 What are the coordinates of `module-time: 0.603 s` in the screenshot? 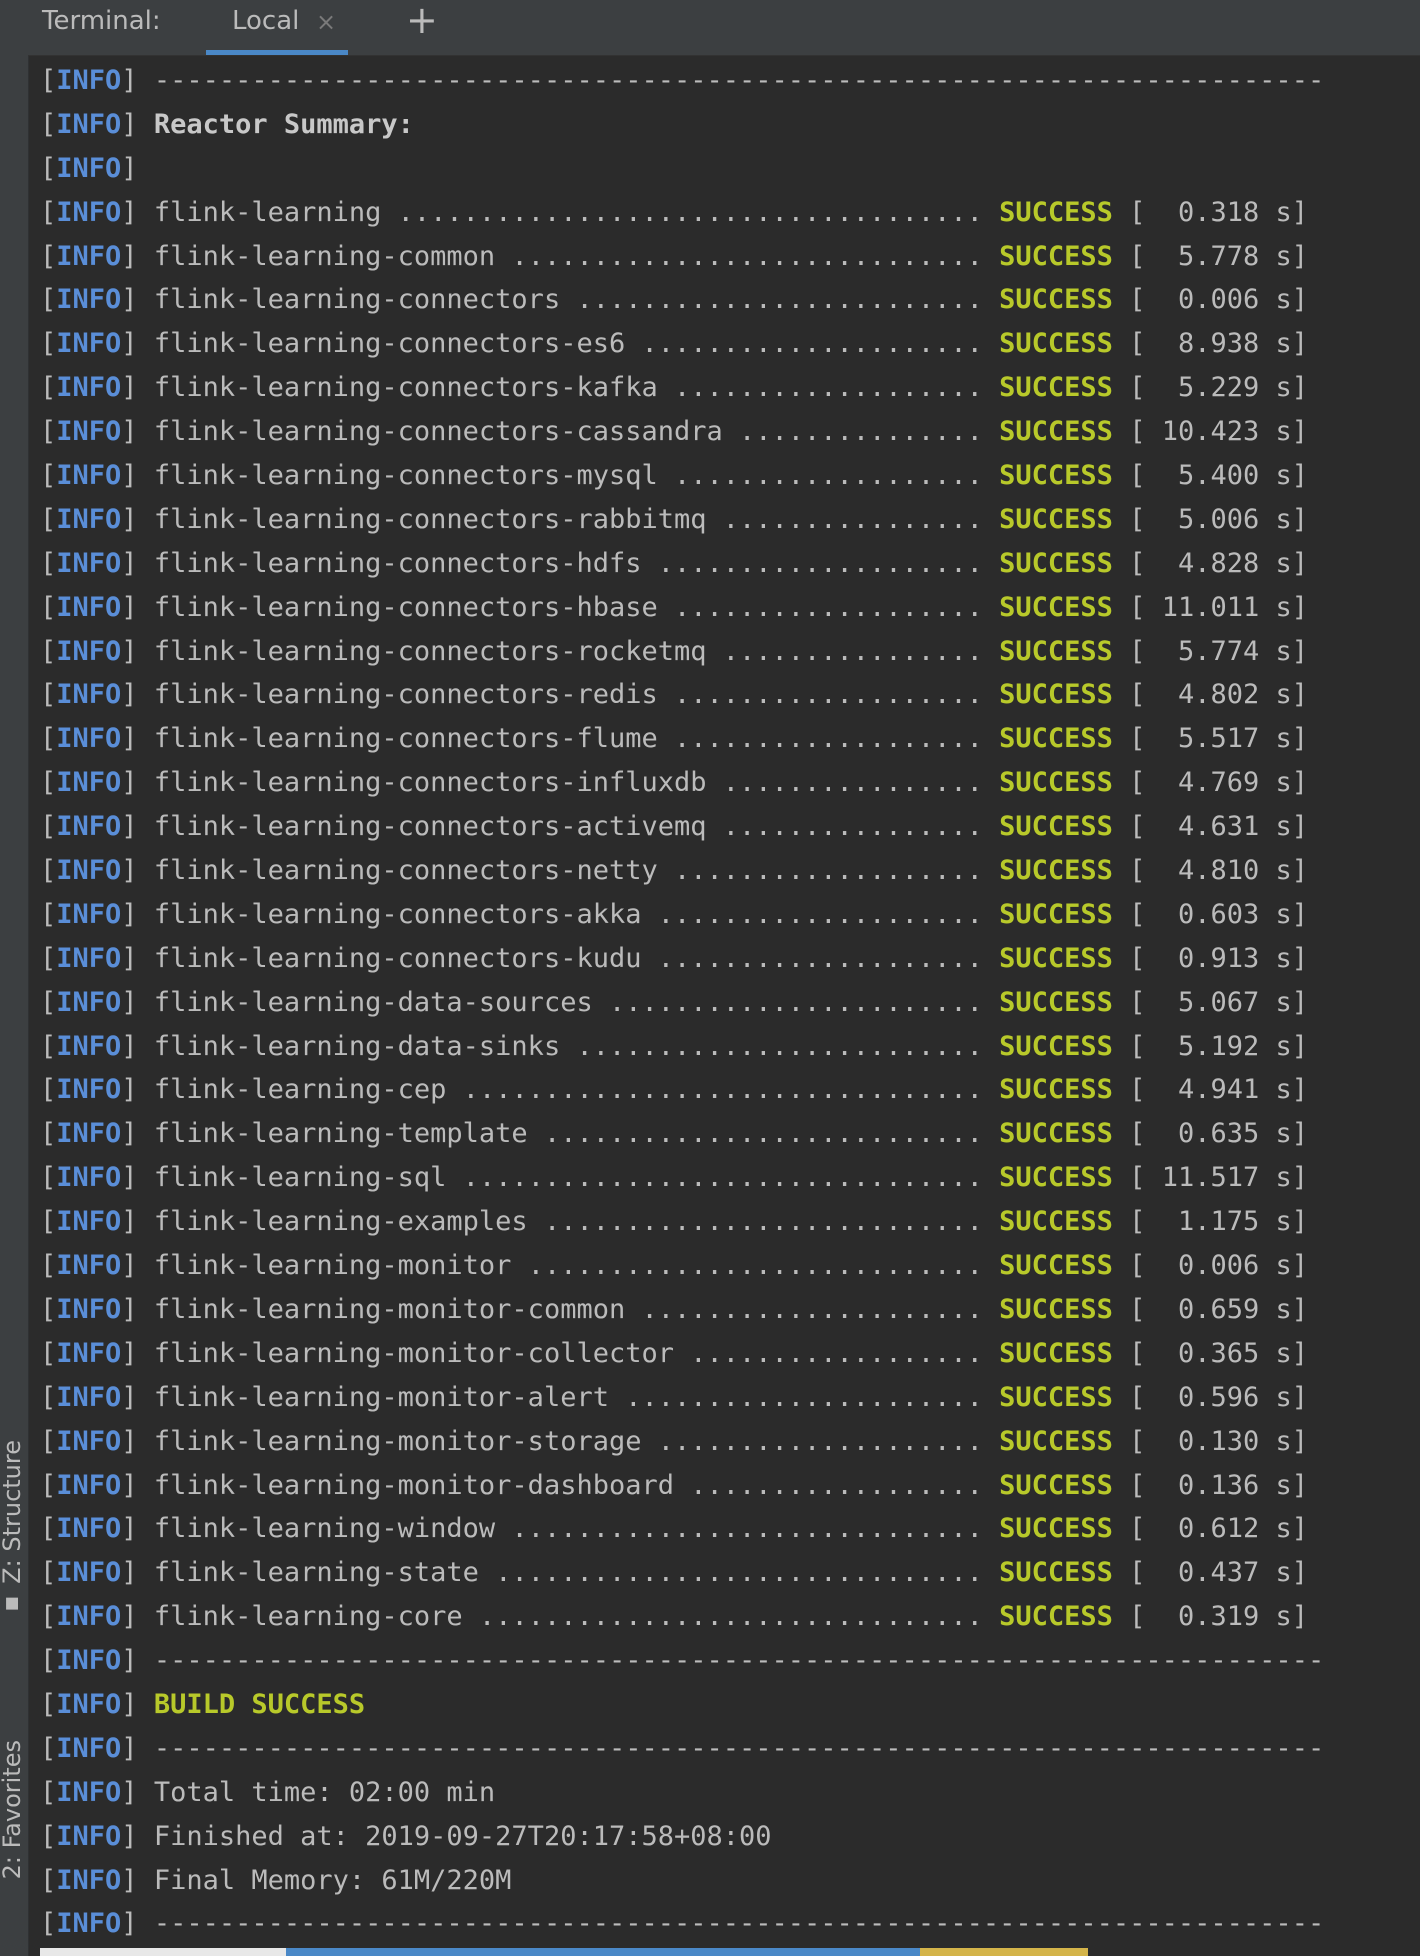 It's located at (1218, 914).